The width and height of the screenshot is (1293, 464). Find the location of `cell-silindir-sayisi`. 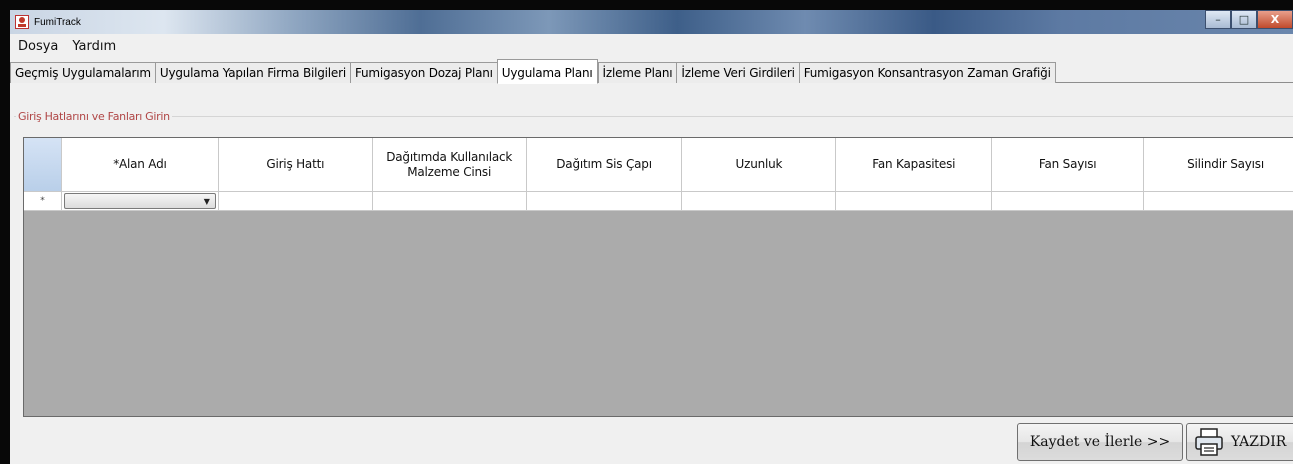

cell-silindir-sayisi is located at coordinates (1218, 201).